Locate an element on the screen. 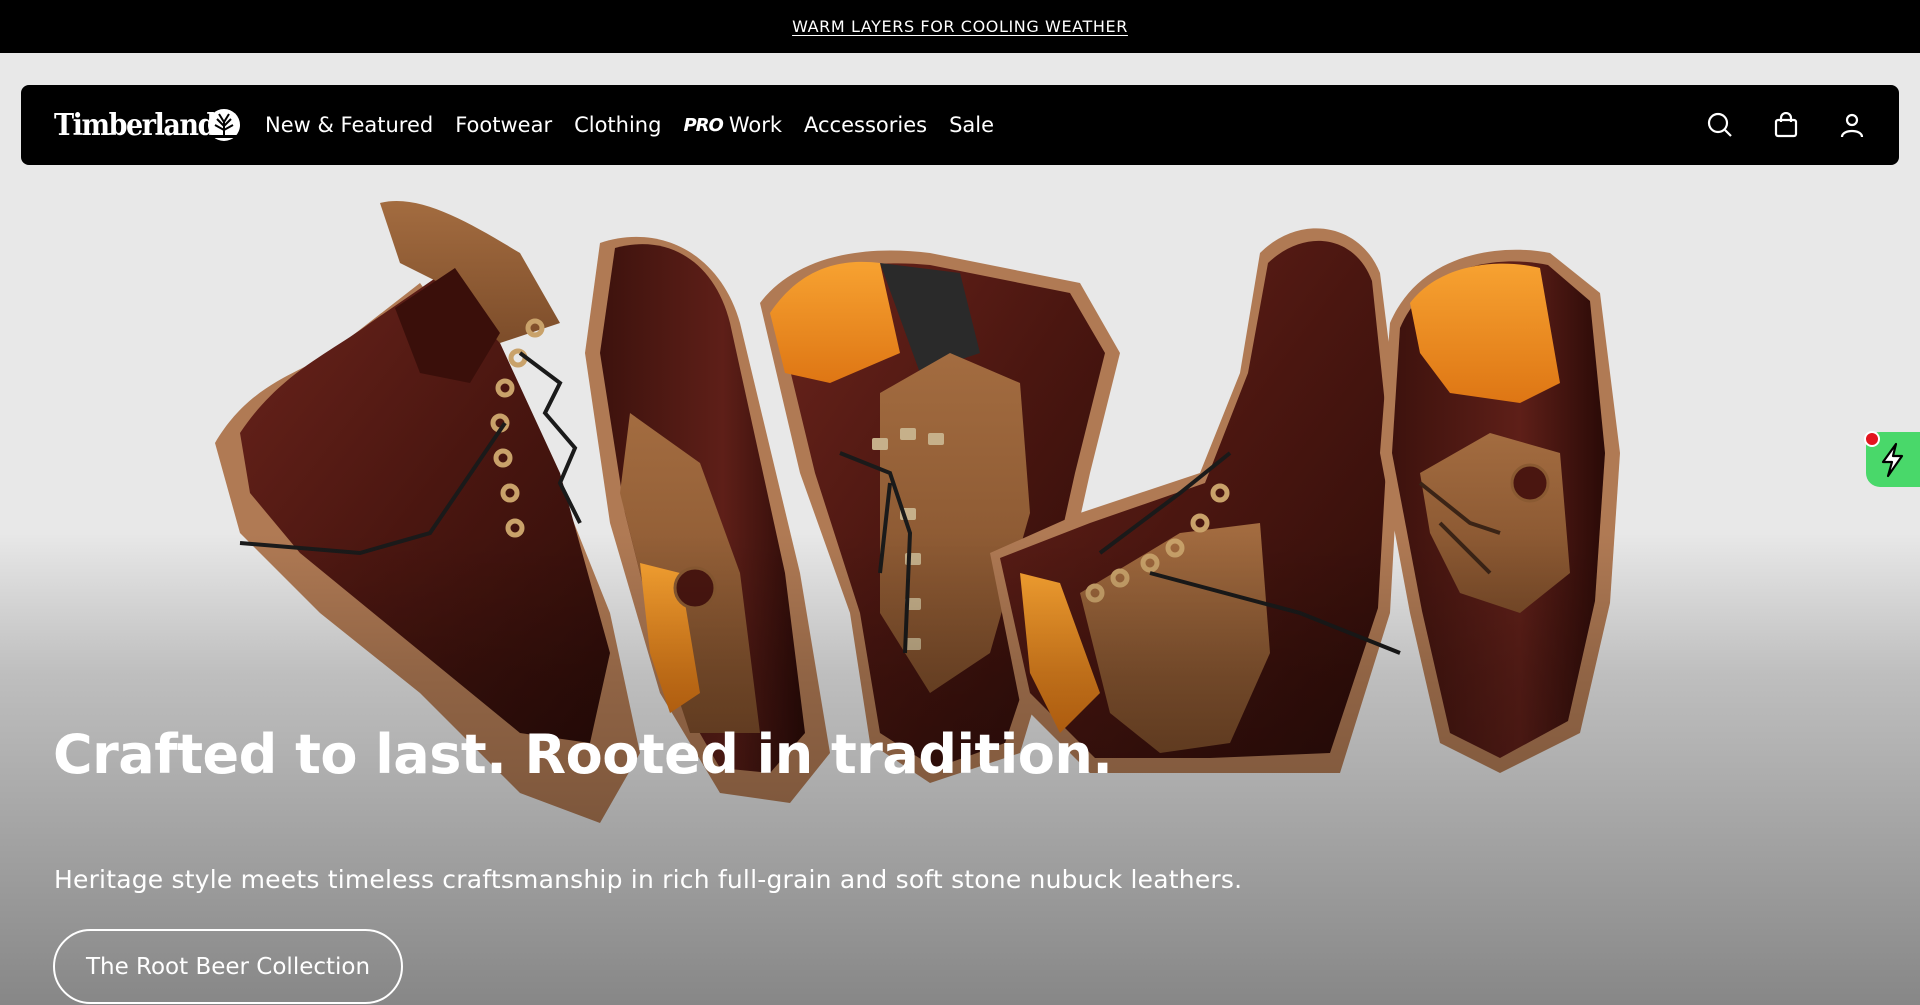  timberland-logo: Timberland is located at coordinates (147, 125).